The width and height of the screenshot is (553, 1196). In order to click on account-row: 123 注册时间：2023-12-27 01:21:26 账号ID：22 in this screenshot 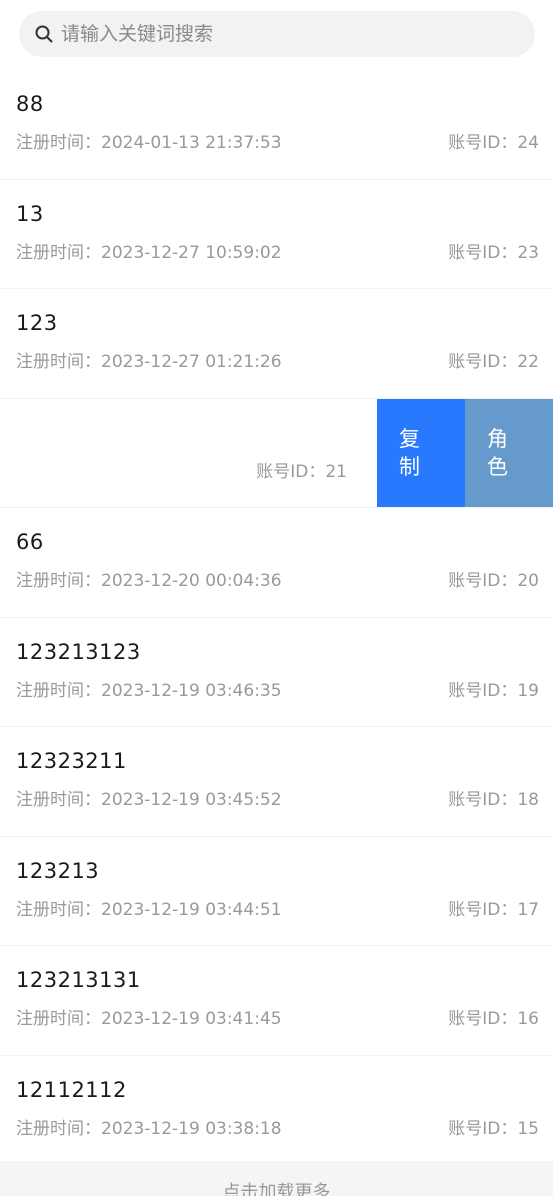, I will do `click(276, 344)`.